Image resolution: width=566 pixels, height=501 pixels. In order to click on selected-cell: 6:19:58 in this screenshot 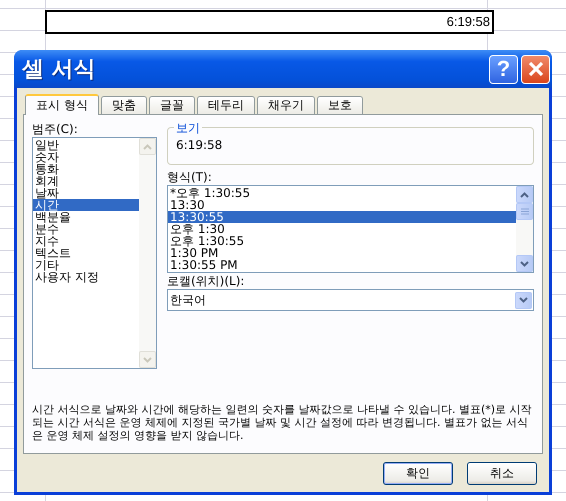, I will do `click(269, 22)`.